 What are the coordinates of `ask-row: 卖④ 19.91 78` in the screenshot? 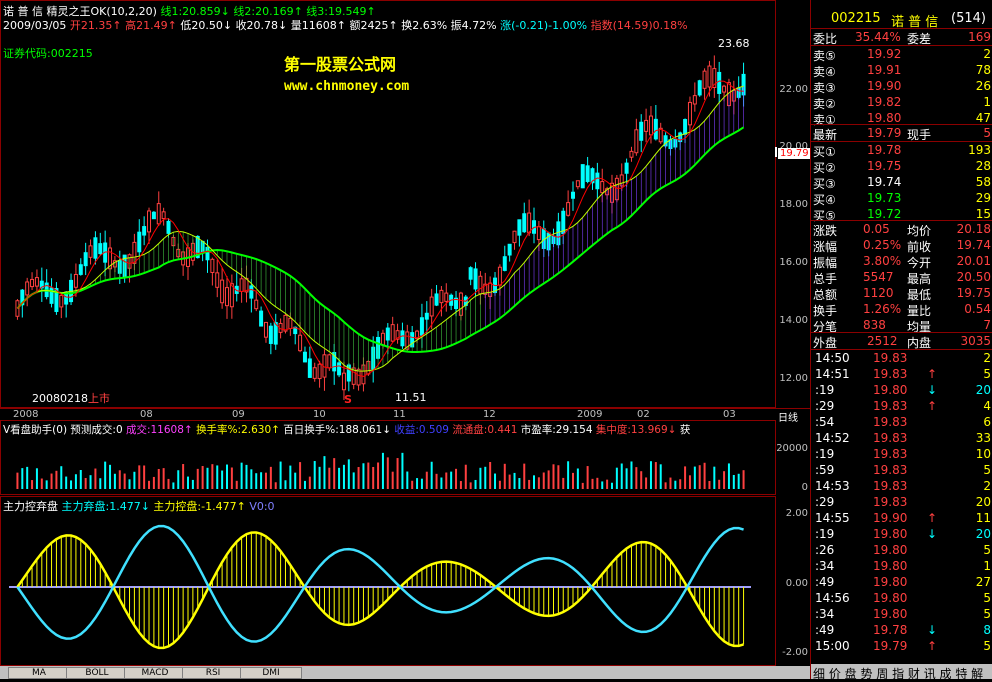 It's located at (901, 70).